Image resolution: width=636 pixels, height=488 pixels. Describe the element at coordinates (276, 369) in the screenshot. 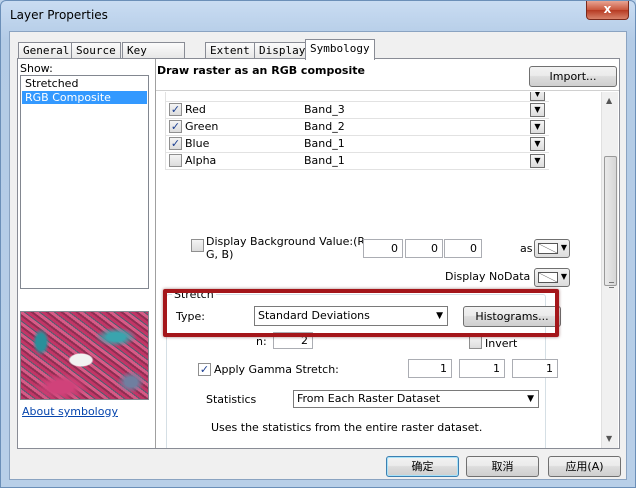

I see `apply-gamma-label: Apply Gamma Stretch:` at that location.